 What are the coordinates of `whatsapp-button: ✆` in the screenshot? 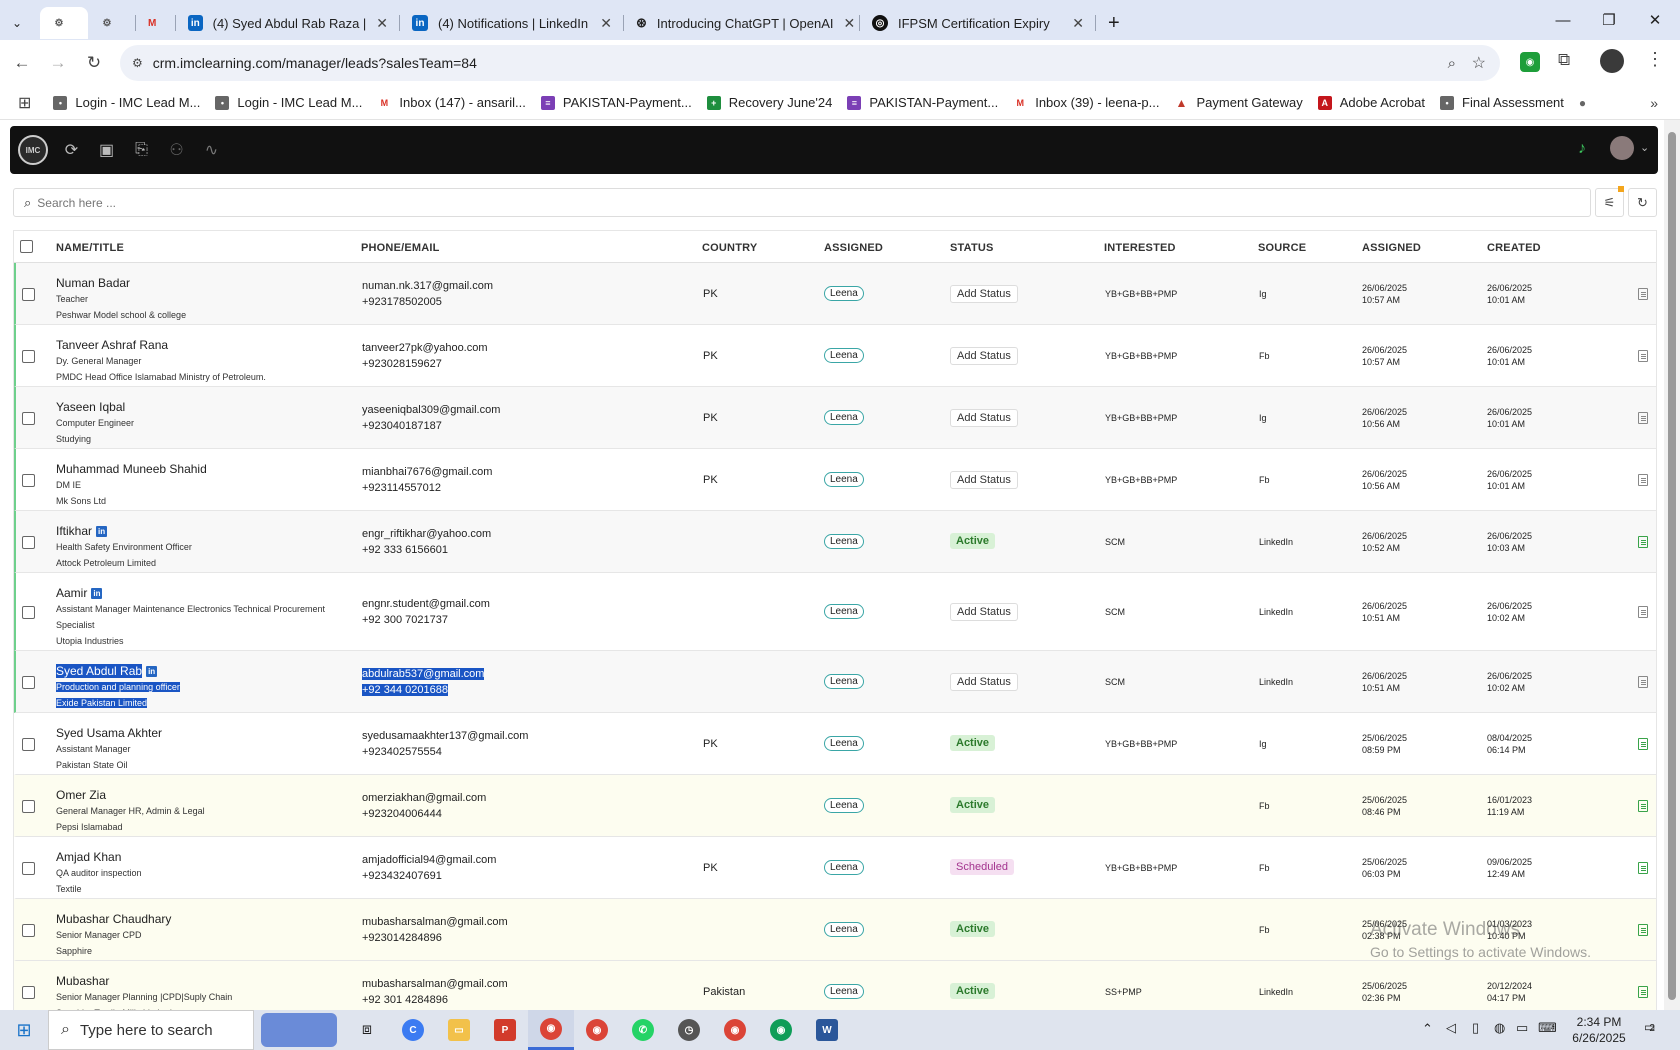 It's located at (643, 1030).